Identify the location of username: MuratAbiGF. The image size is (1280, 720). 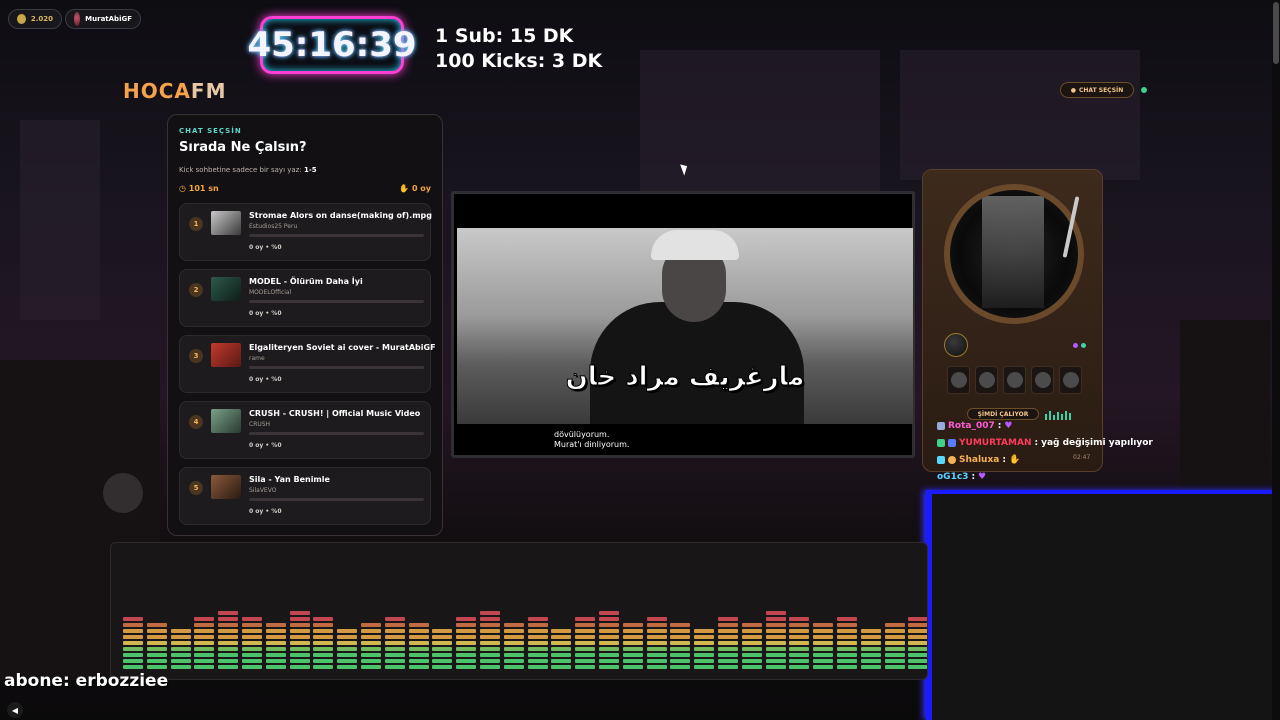
(108, 19).